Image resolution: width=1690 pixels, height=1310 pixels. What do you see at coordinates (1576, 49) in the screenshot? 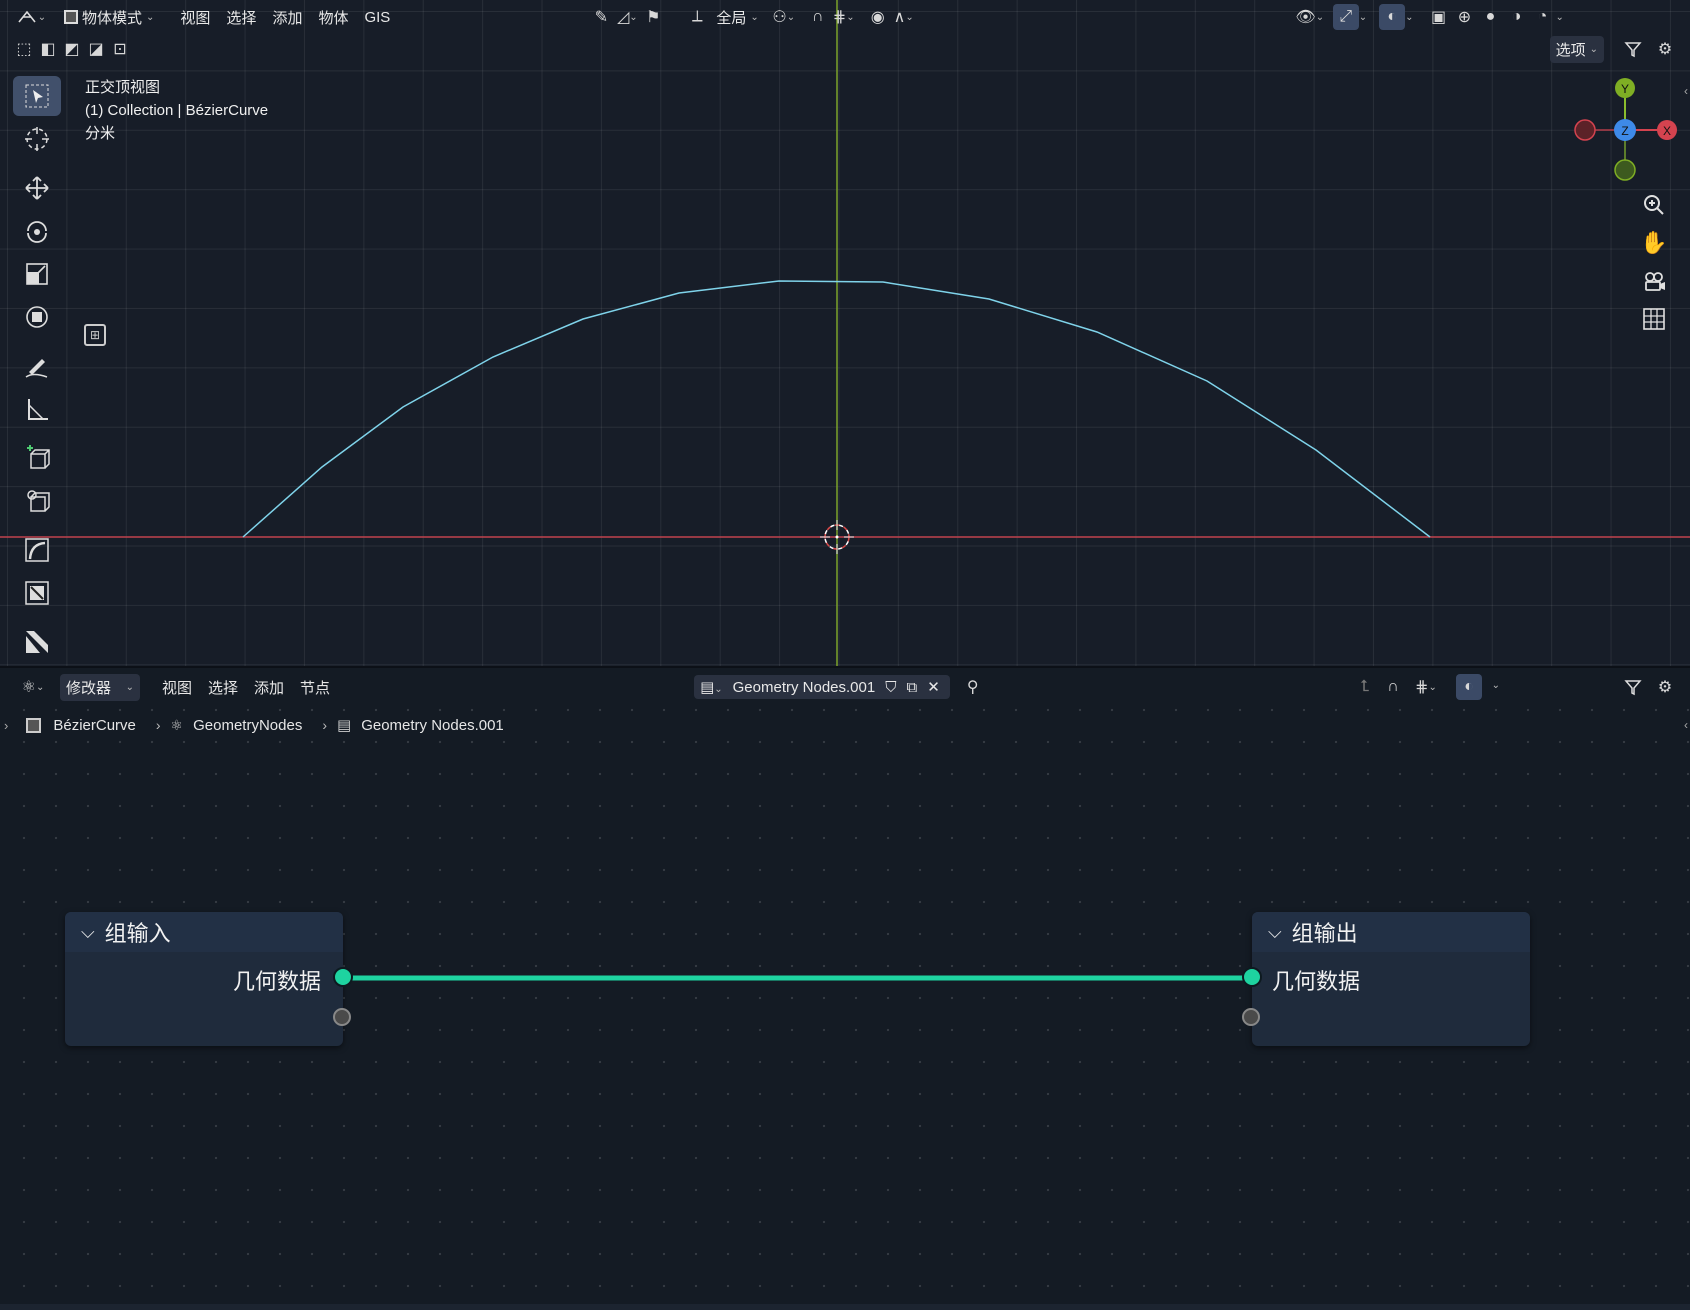
I see `options-dropdown: 选项 ⌄` at bounding box center [1576, 49].